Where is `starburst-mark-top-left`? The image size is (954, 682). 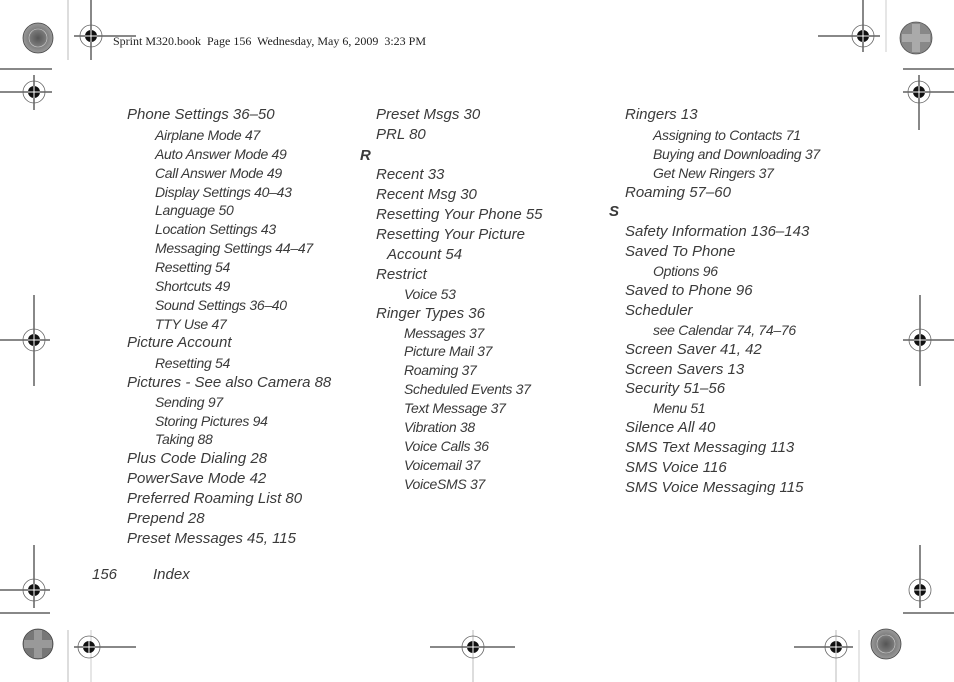 starburst-mark-top-left is located at coordinates (38, 38).